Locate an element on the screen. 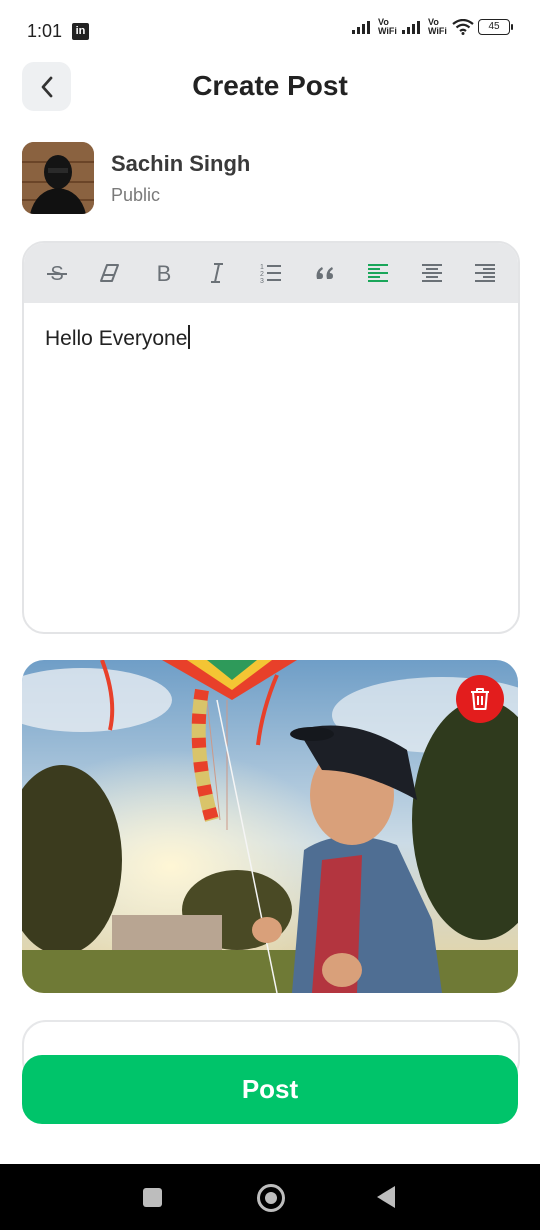 This screenshot has width=540, height=1230. align-center-icon is located at coordinates (431, 273).